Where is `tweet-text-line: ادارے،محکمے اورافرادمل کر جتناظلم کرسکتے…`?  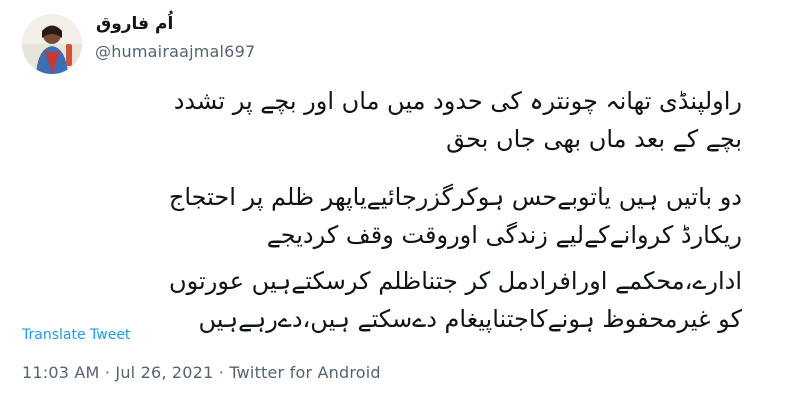 tweet-text-line: ادارے،محکمے اورافرادمل کر جتناظلم کرسکتے… is located at coordinates (455, 281).